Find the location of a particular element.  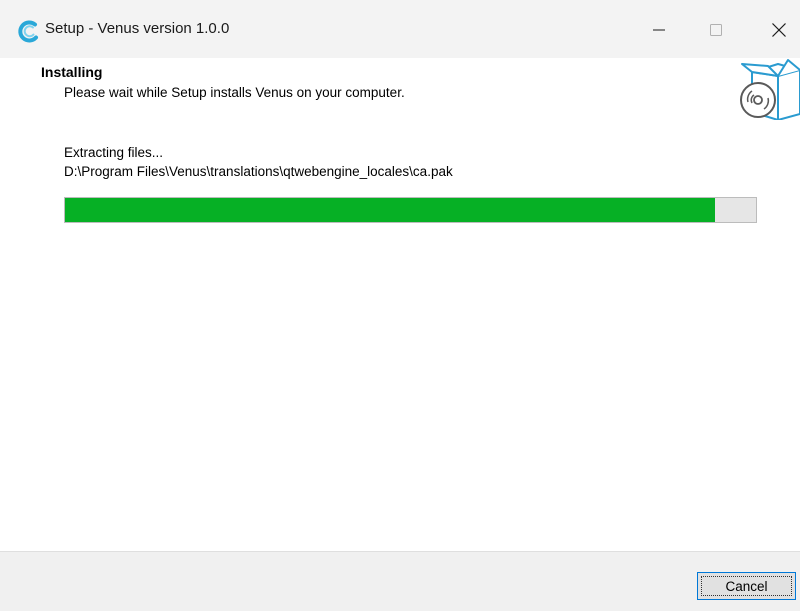

close-icon is located at coordinates (779, 30).